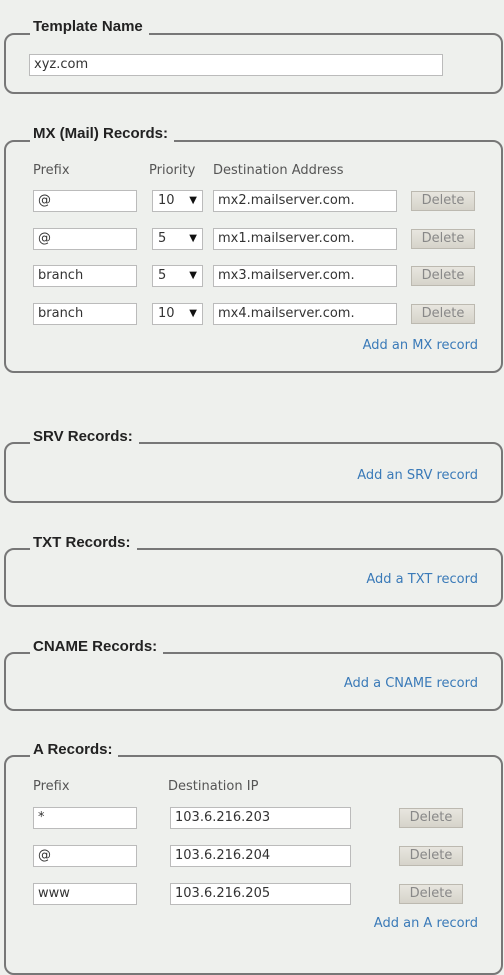 This screenshot has width=504, height=975. Describe the element at coordinates (89, 26) in the screenshot. I see `template-name-legend: Template Name` at that location.